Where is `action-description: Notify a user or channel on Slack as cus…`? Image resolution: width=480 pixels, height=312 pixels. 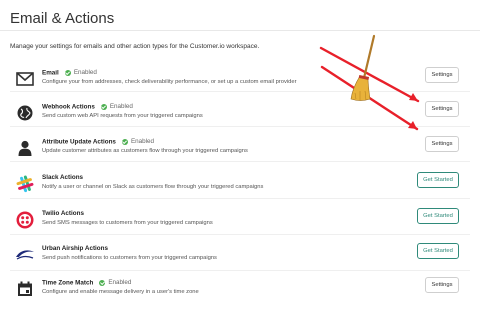
action-description: Notify a user or channel on Slack as cus… is located at coordinates (153, 187).